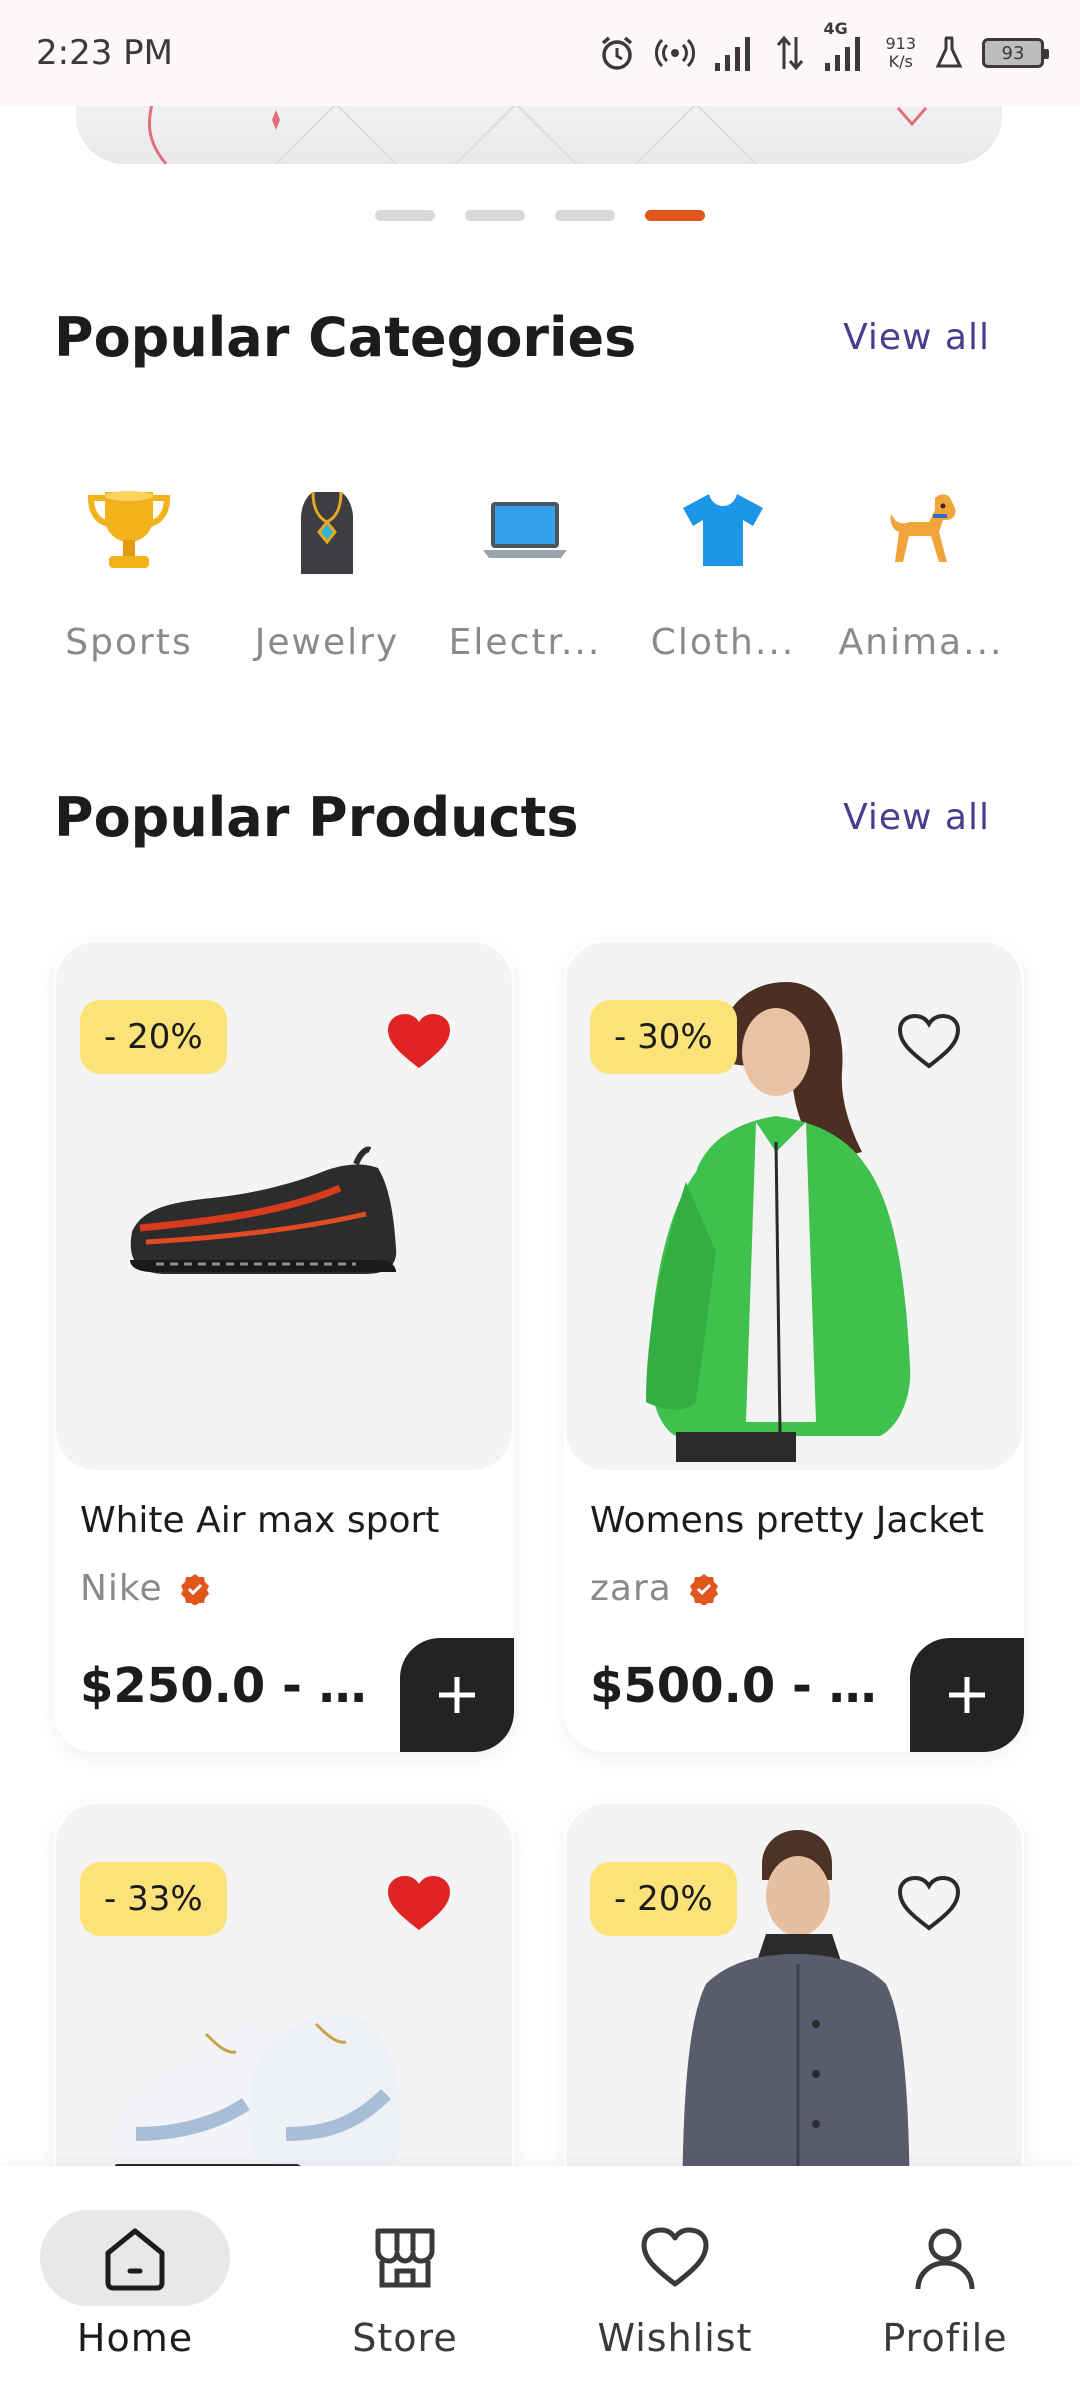 This screenshot has height=2408, width=1080. Describe the element at coordinates (135, 2338) in the screenshot. I see `nav-label: Home` at that location.